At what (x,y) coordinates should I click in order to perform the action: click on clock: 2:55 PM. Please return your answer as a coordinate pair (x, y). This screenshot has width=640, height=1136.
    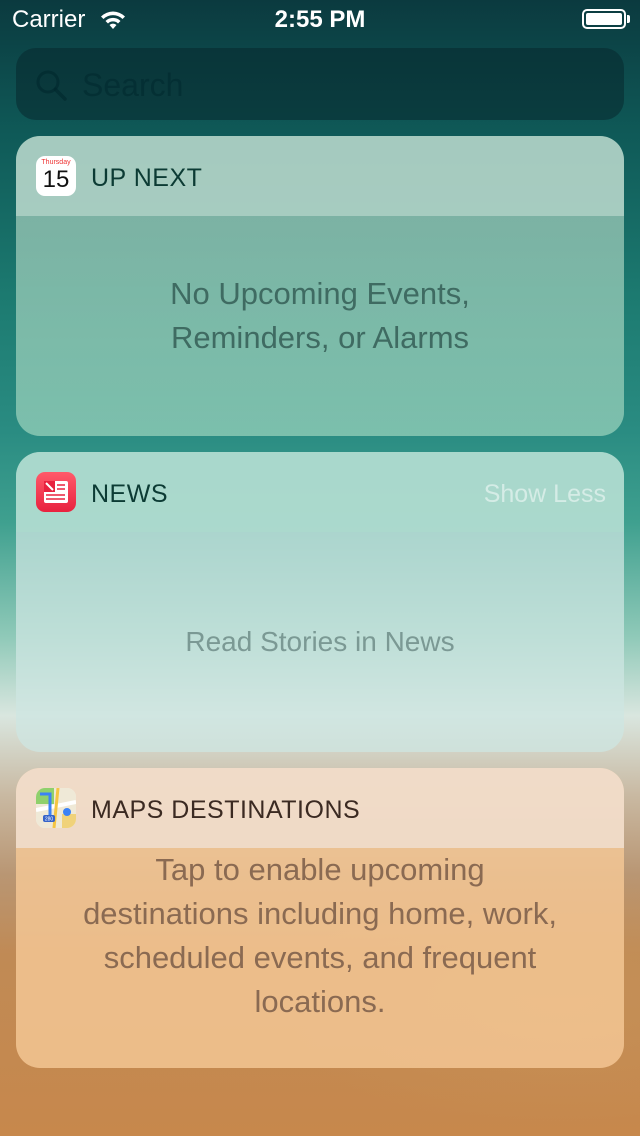
    Looking at the image, I should click on (320, 19).